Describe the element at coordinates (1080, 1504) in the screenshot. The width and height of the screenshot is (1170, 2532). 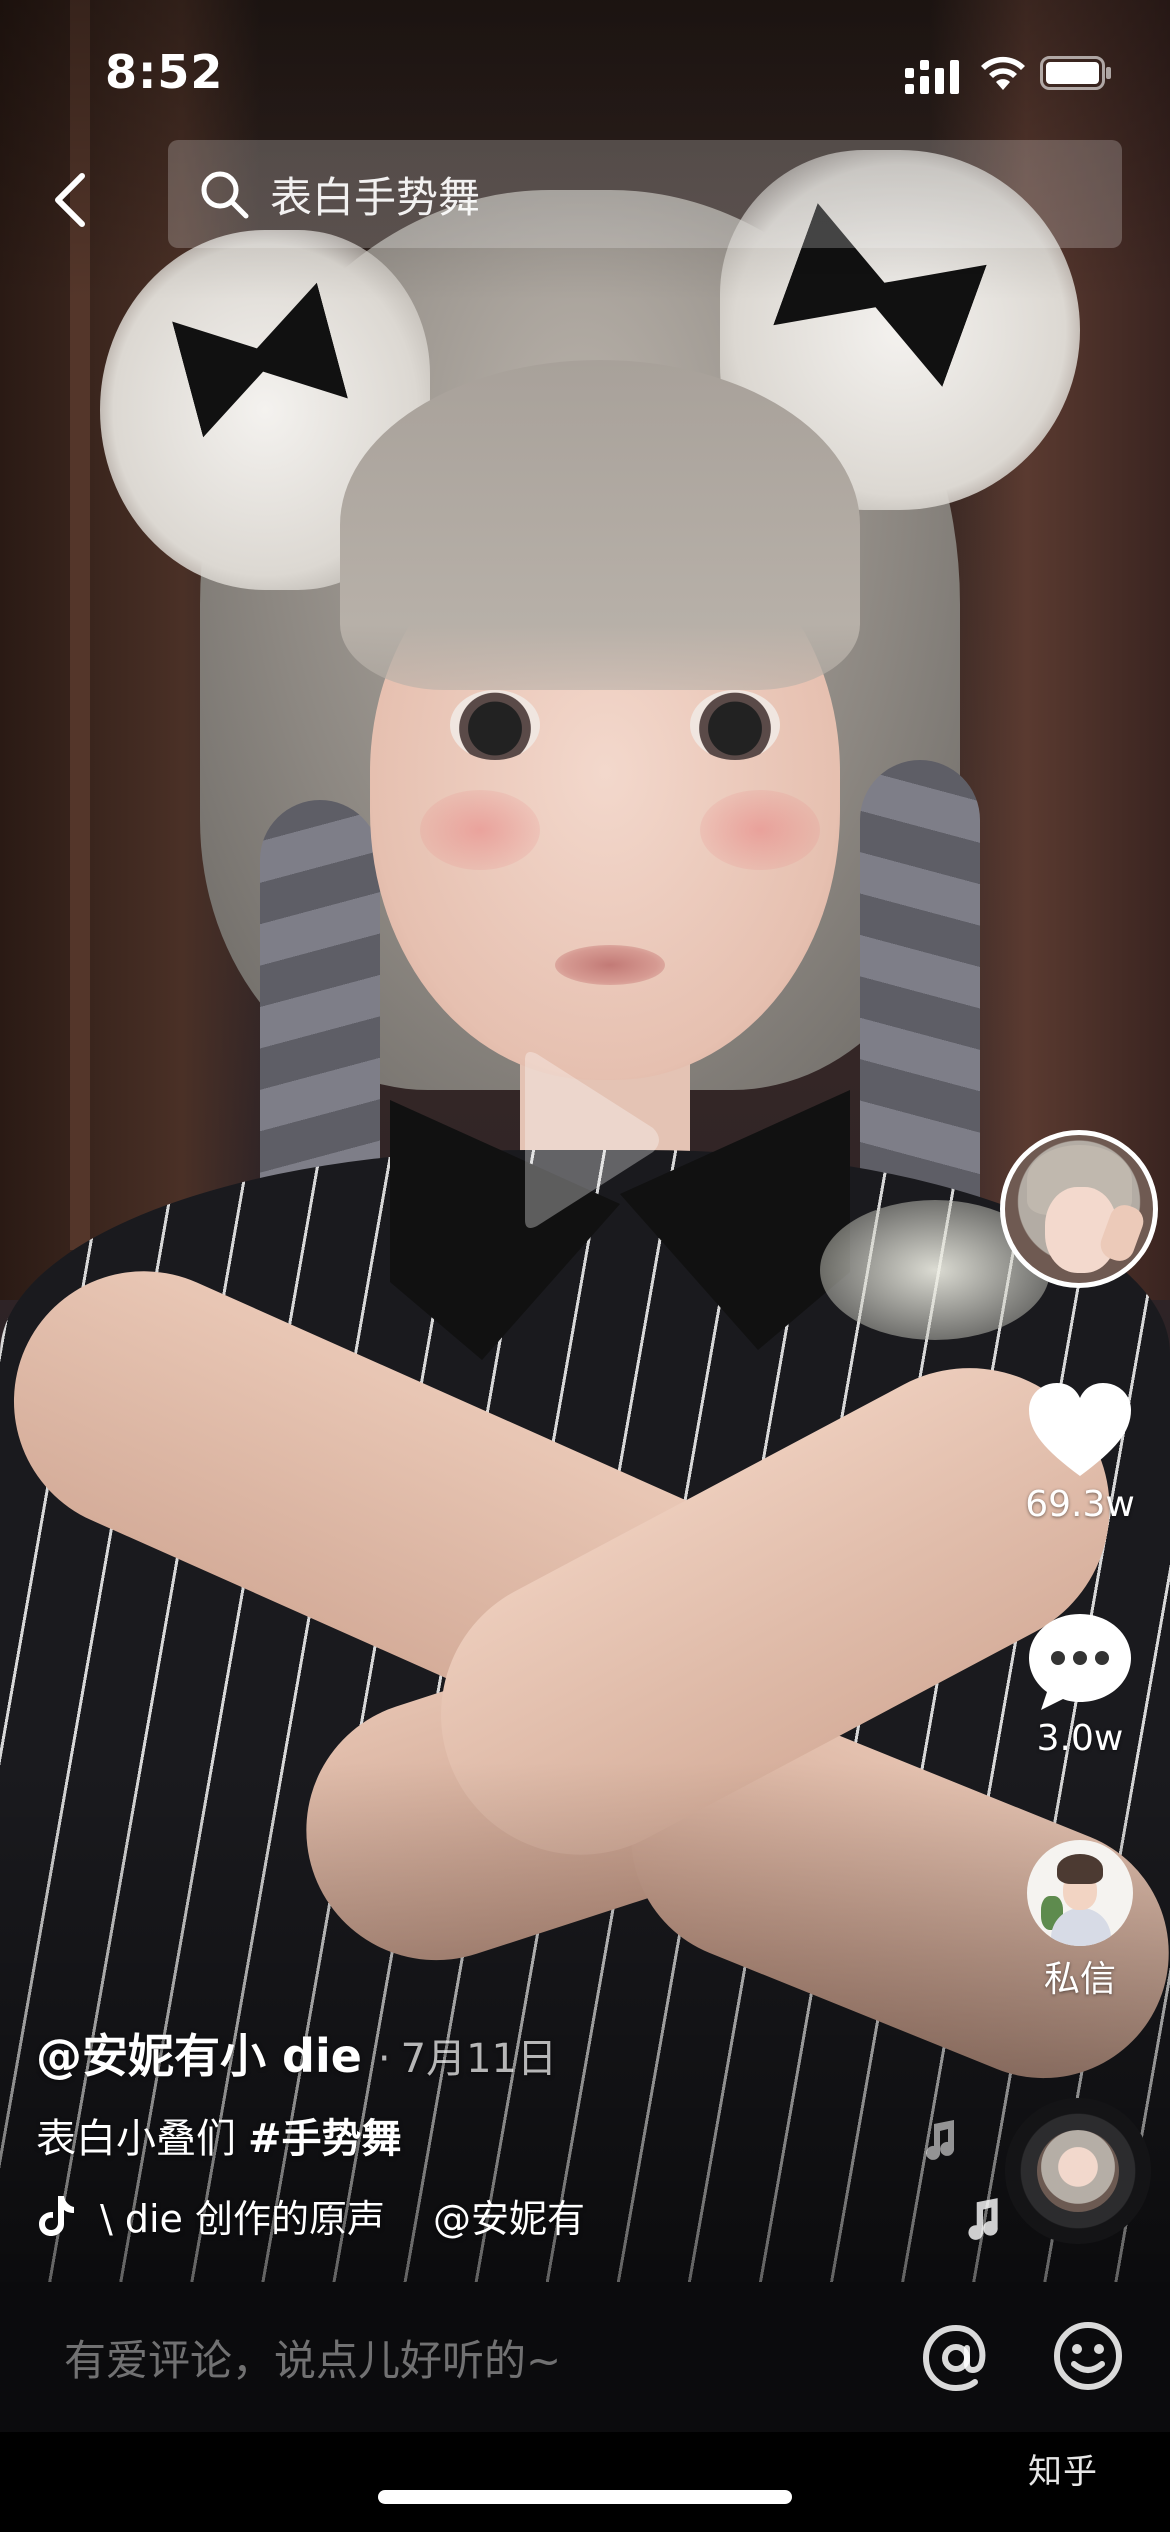
I see `like-count: 69.3w` at that location.